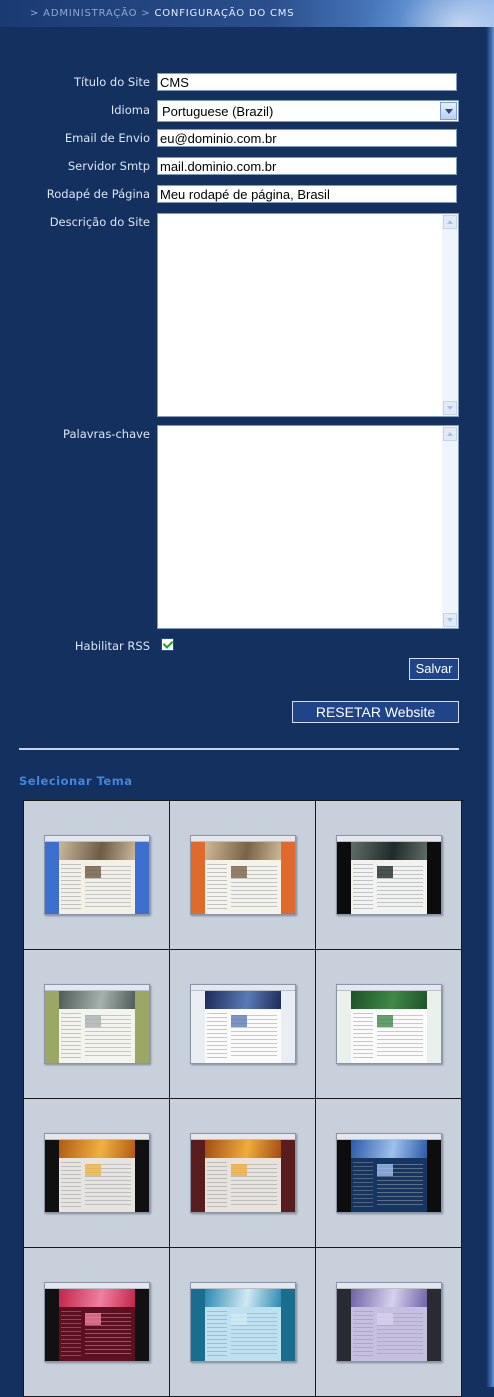 This screenshot has height=1397, width=494. What do you see at coordinates (308, 527) in the screenshot?
I see `keywords-textarea` at bounding box center [308, 527].